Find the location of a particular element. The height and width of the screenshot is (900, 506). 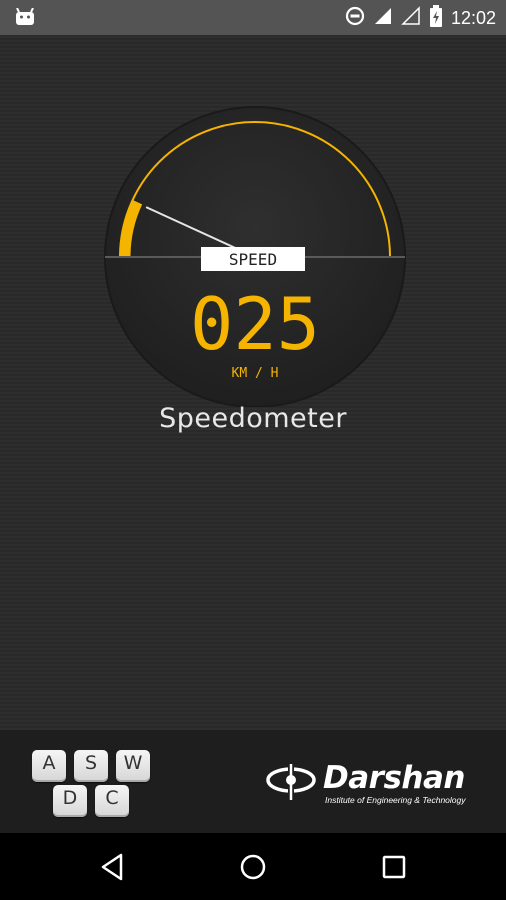

speed-unit: KM / H is located at coordinates (255, 373).